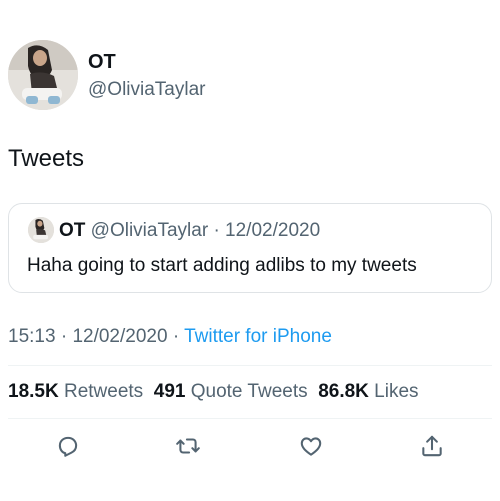 The width and height of the screenshot is (500, 501). Describe the element at coordinates (170, 337) in the screenshot. I see `tweet-meta: 15:13 · 12/02/2020 · Twitter for iPhone` at that location.